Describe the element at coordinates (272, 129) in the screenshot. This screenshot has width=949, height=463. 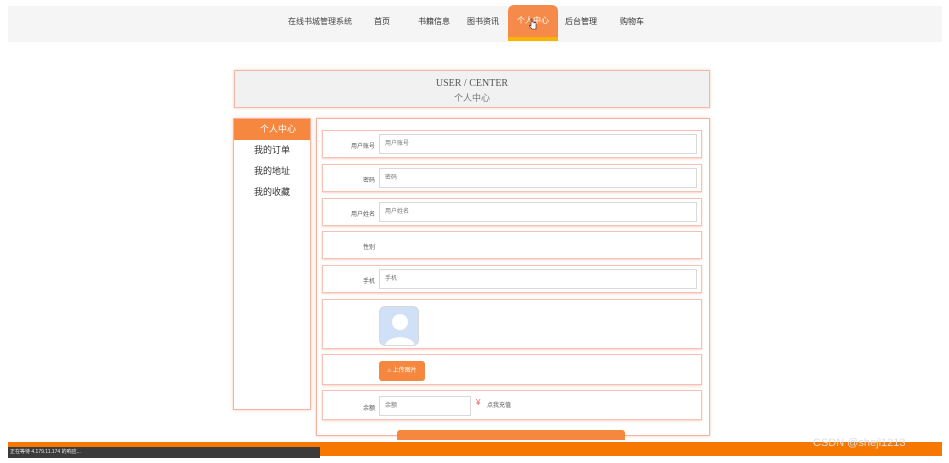
I see `sidebar-item-user-center: 个人中心` at that location.